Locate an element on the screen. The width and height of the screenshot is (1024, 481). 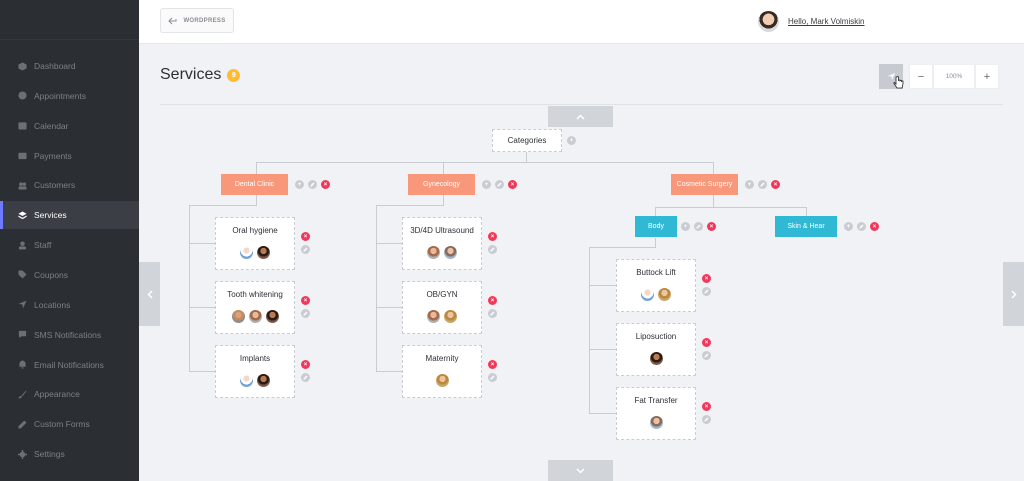
scroll-down-button is located at coordinates (580, 470).